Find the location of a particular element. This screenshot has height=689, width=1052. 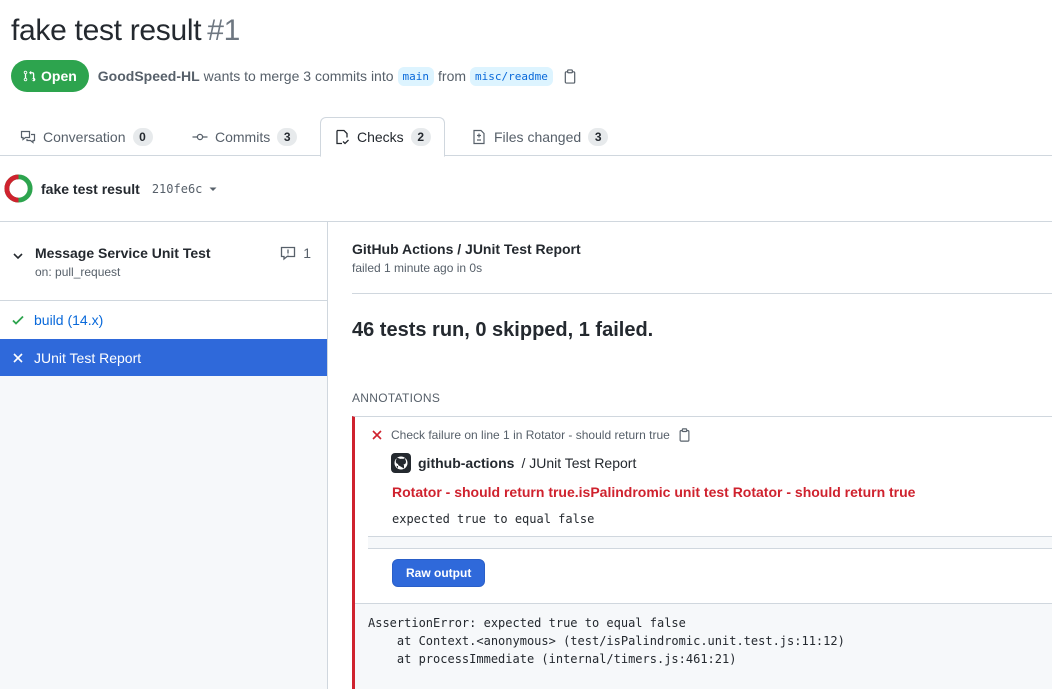

tab-commits: Commits 3 is located at coordinates (244, 136).